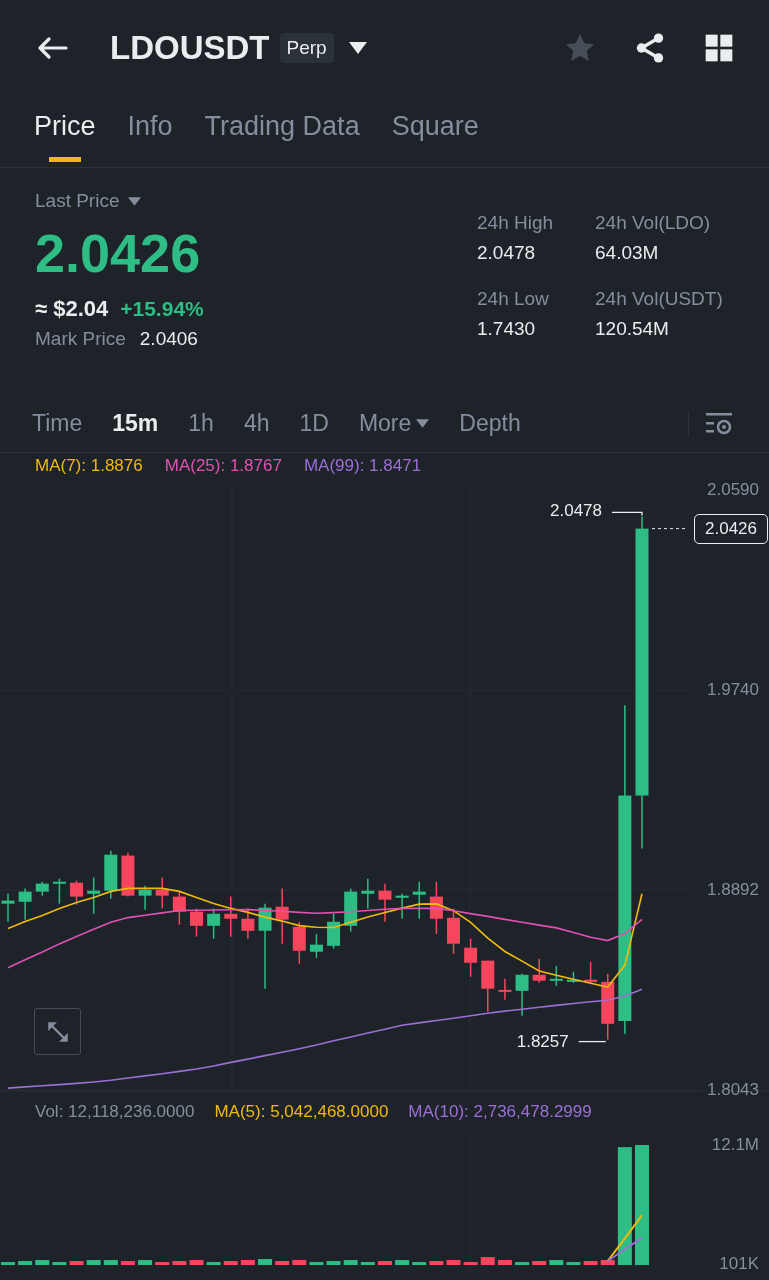  What do you see at coordinates (733, 890) in the screenshot?
I see `price-axis-label: 1.8892` at bounding box center [733, 890].